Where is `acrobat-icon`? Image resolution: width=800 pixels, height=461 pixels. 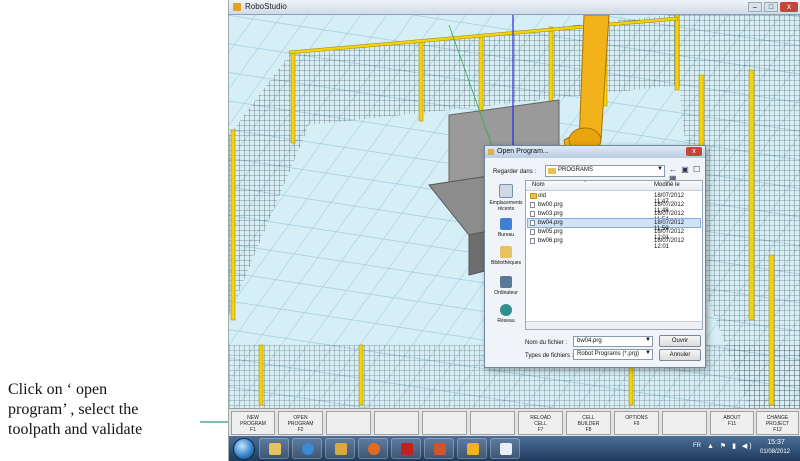 acrobat-icon is located at coordinates (407, 449).